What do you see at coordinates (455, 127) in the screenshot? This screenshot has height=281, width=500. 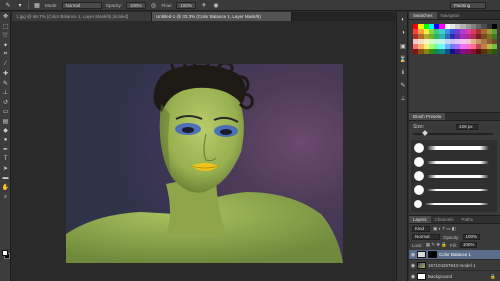 I see `brush-size-row: Size: 428 px` at bounding box center [455, 127].